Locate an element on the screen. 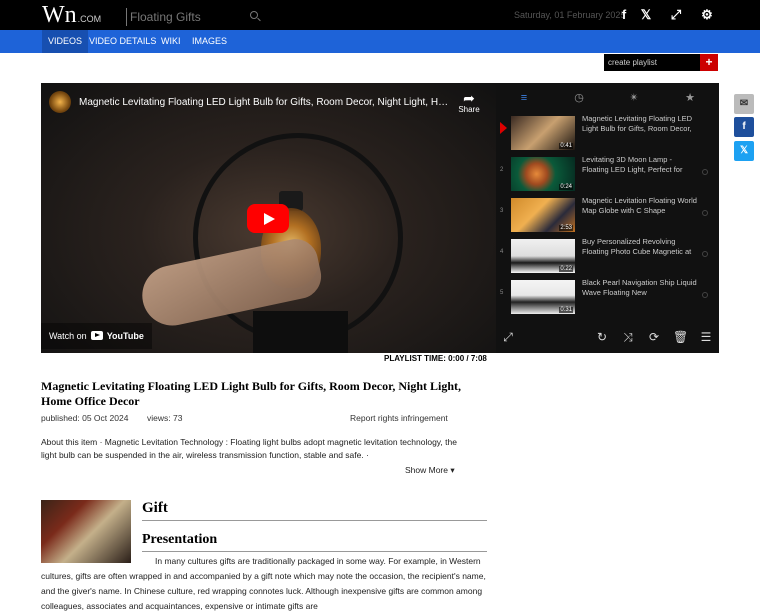 The image size is (760, 614). nav-videos: VIDEOS is located at coordinates (65, 41).